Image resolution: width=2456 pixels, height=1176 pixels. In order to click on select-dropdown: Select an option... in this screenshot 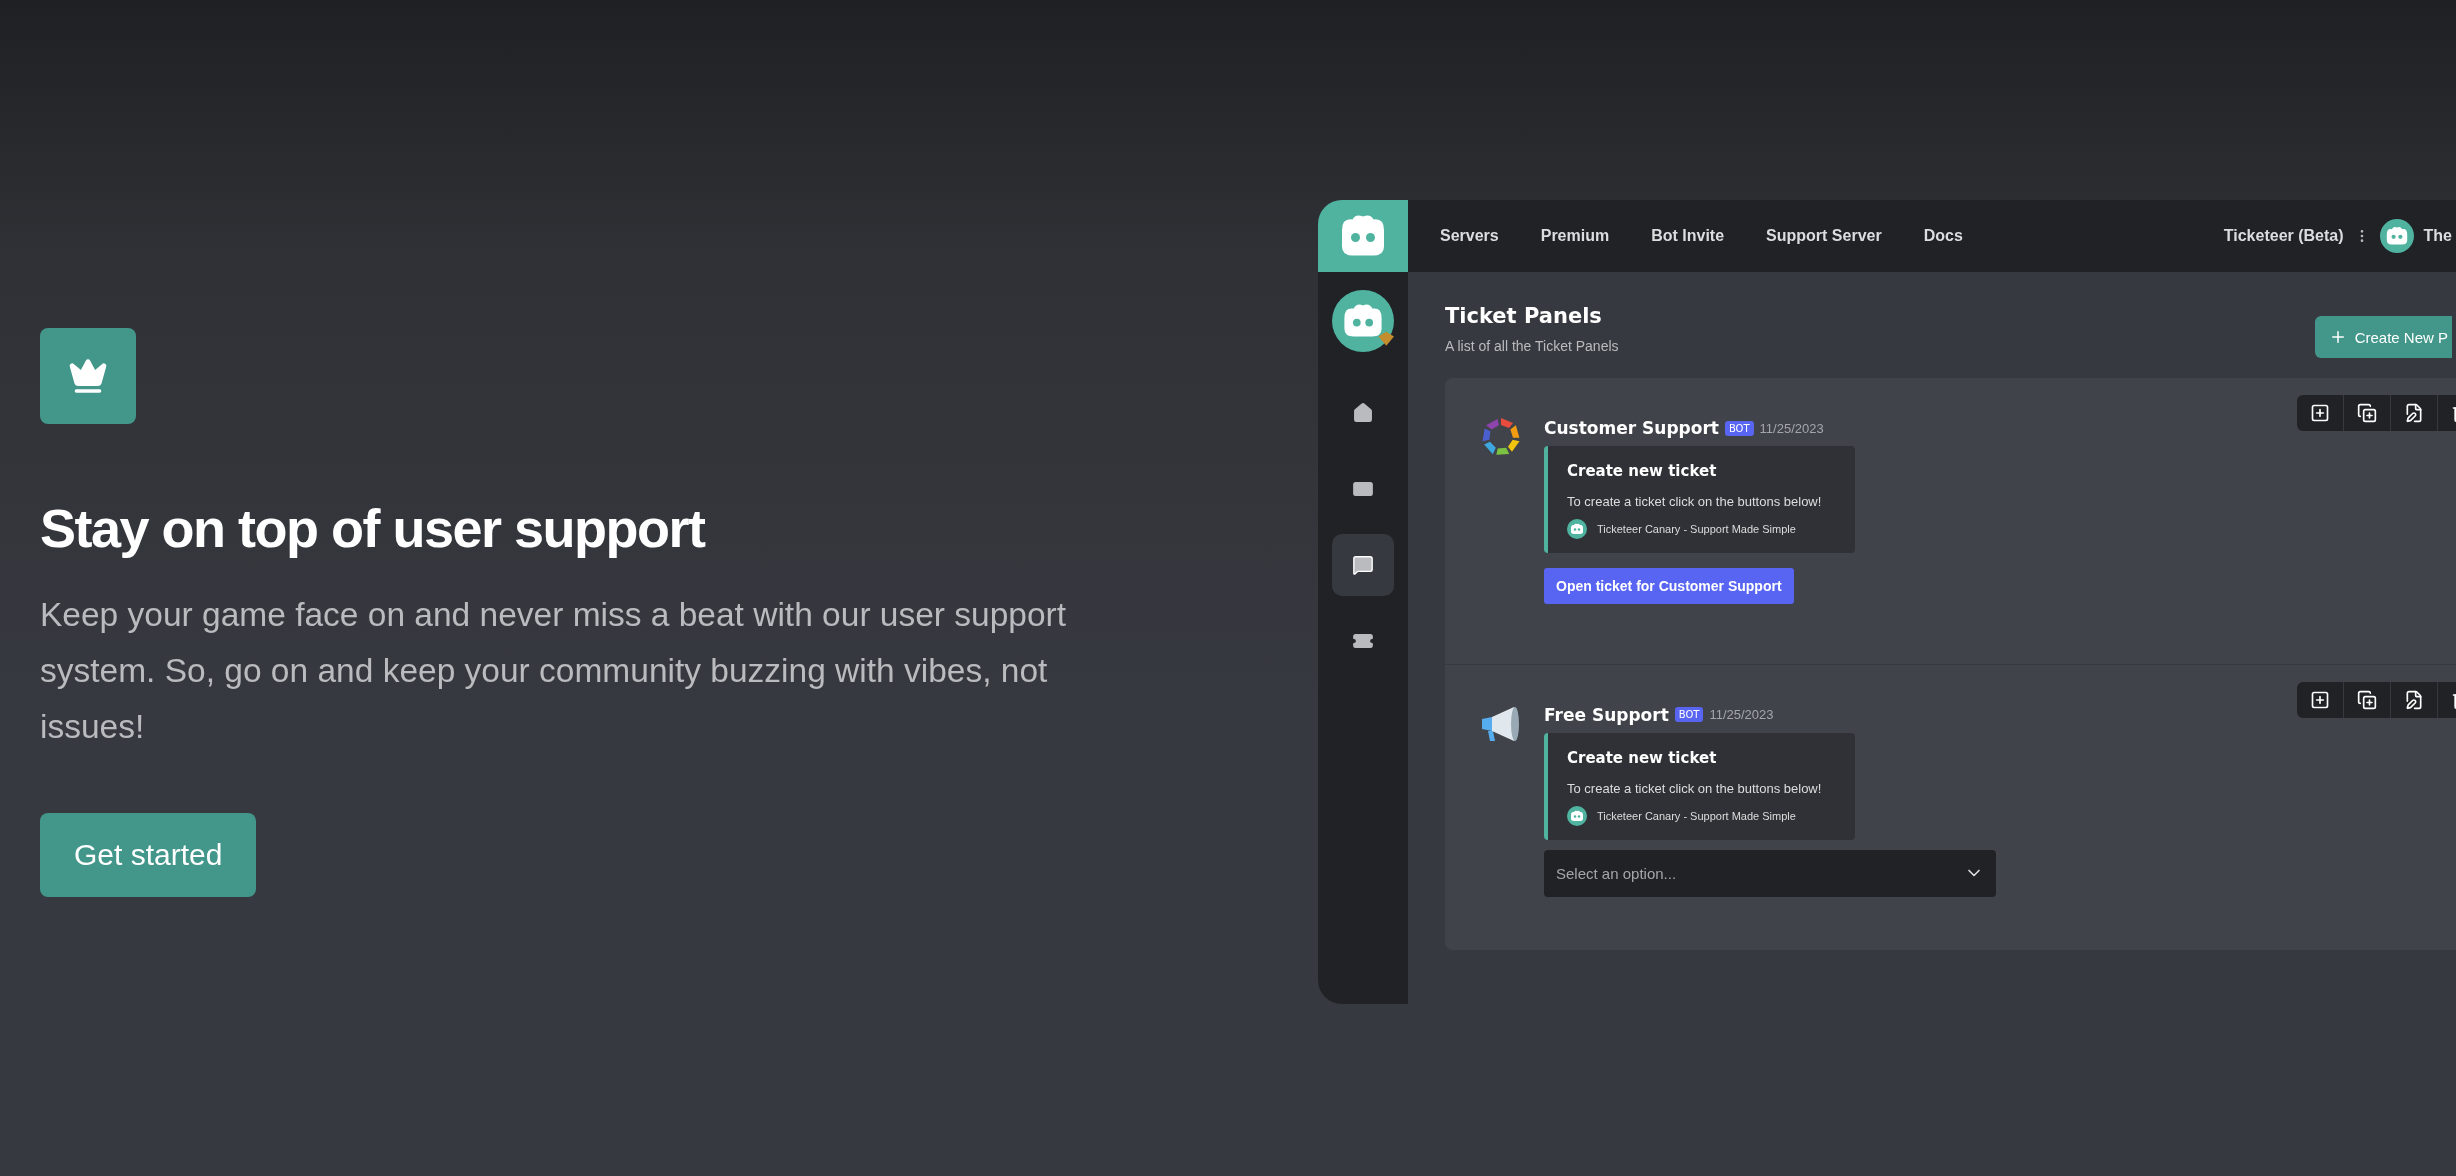, I will do `click(1770, 873)`.